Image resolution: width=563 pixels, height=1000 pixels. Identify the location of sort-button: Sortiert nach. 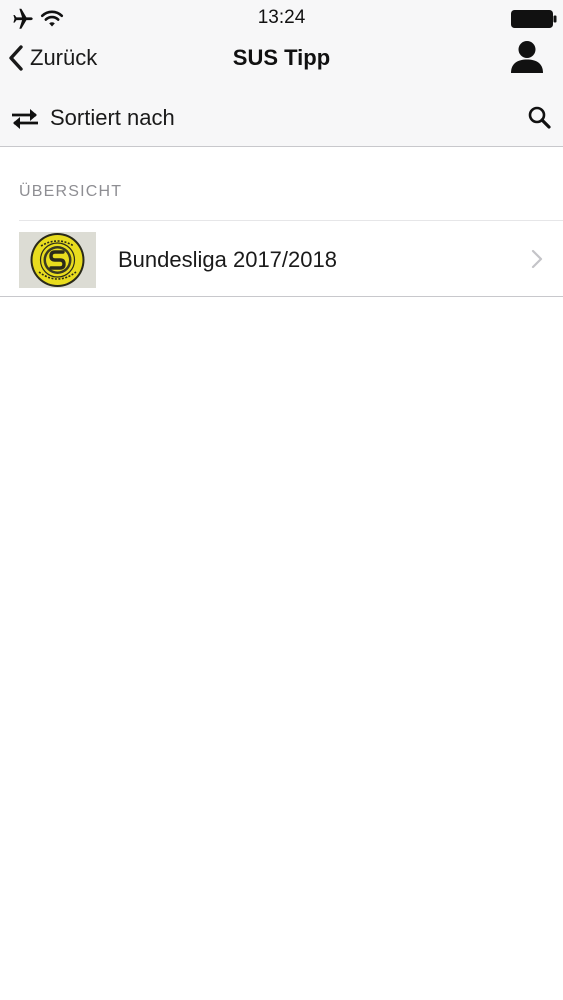
(92, 118).